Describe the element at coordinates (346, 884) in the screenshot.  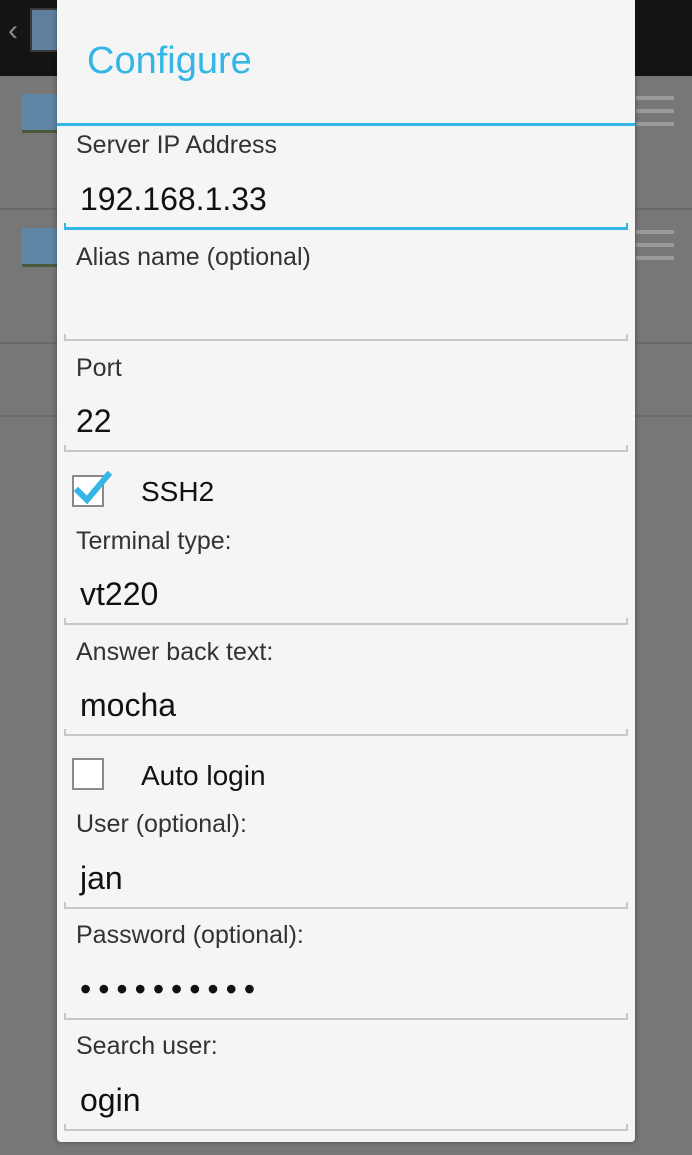
I see `user-field: jan` at that location.